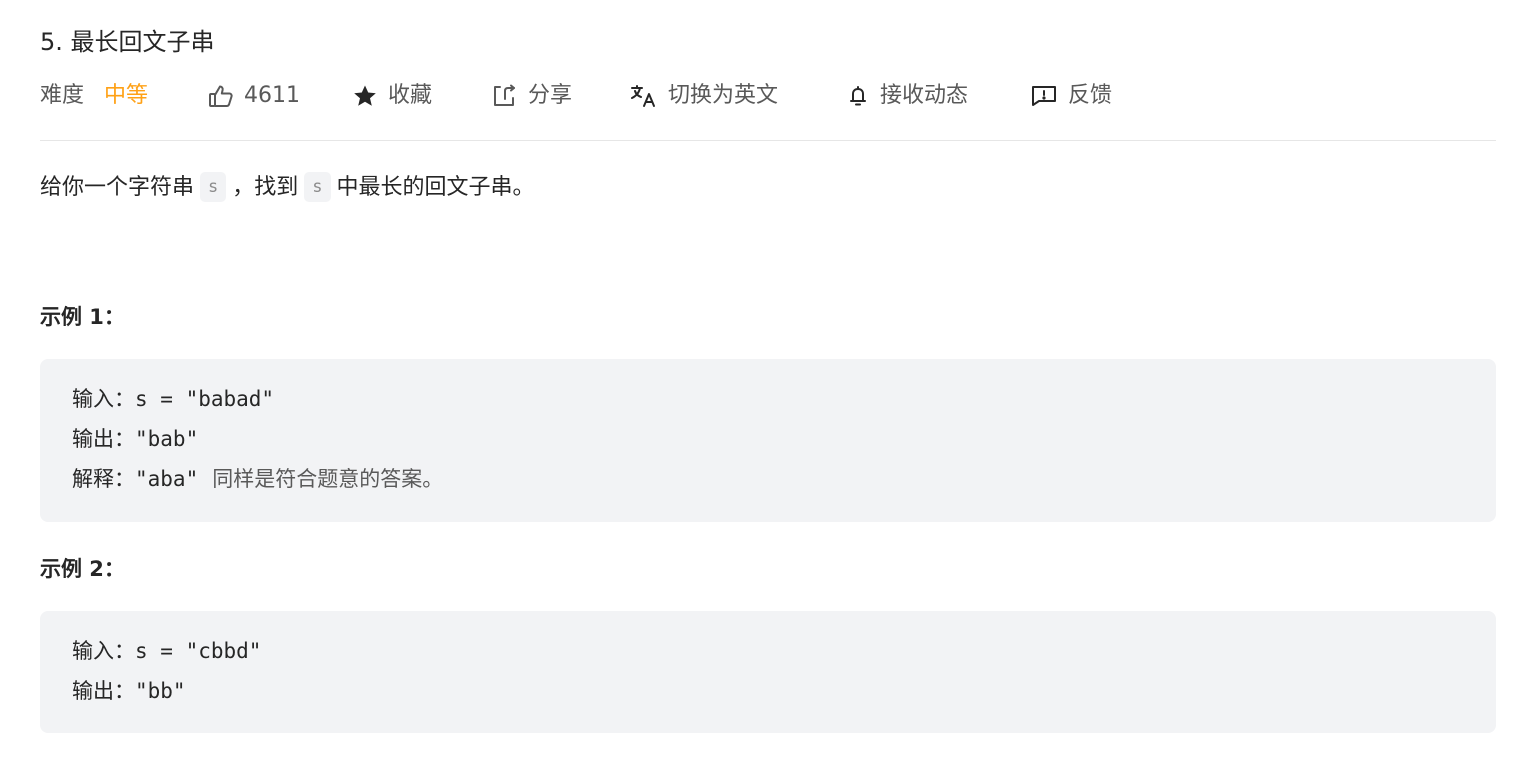 This screenshot has width=1533, height=758. I want to click on input-value: s = "babad", so click(205, 399).